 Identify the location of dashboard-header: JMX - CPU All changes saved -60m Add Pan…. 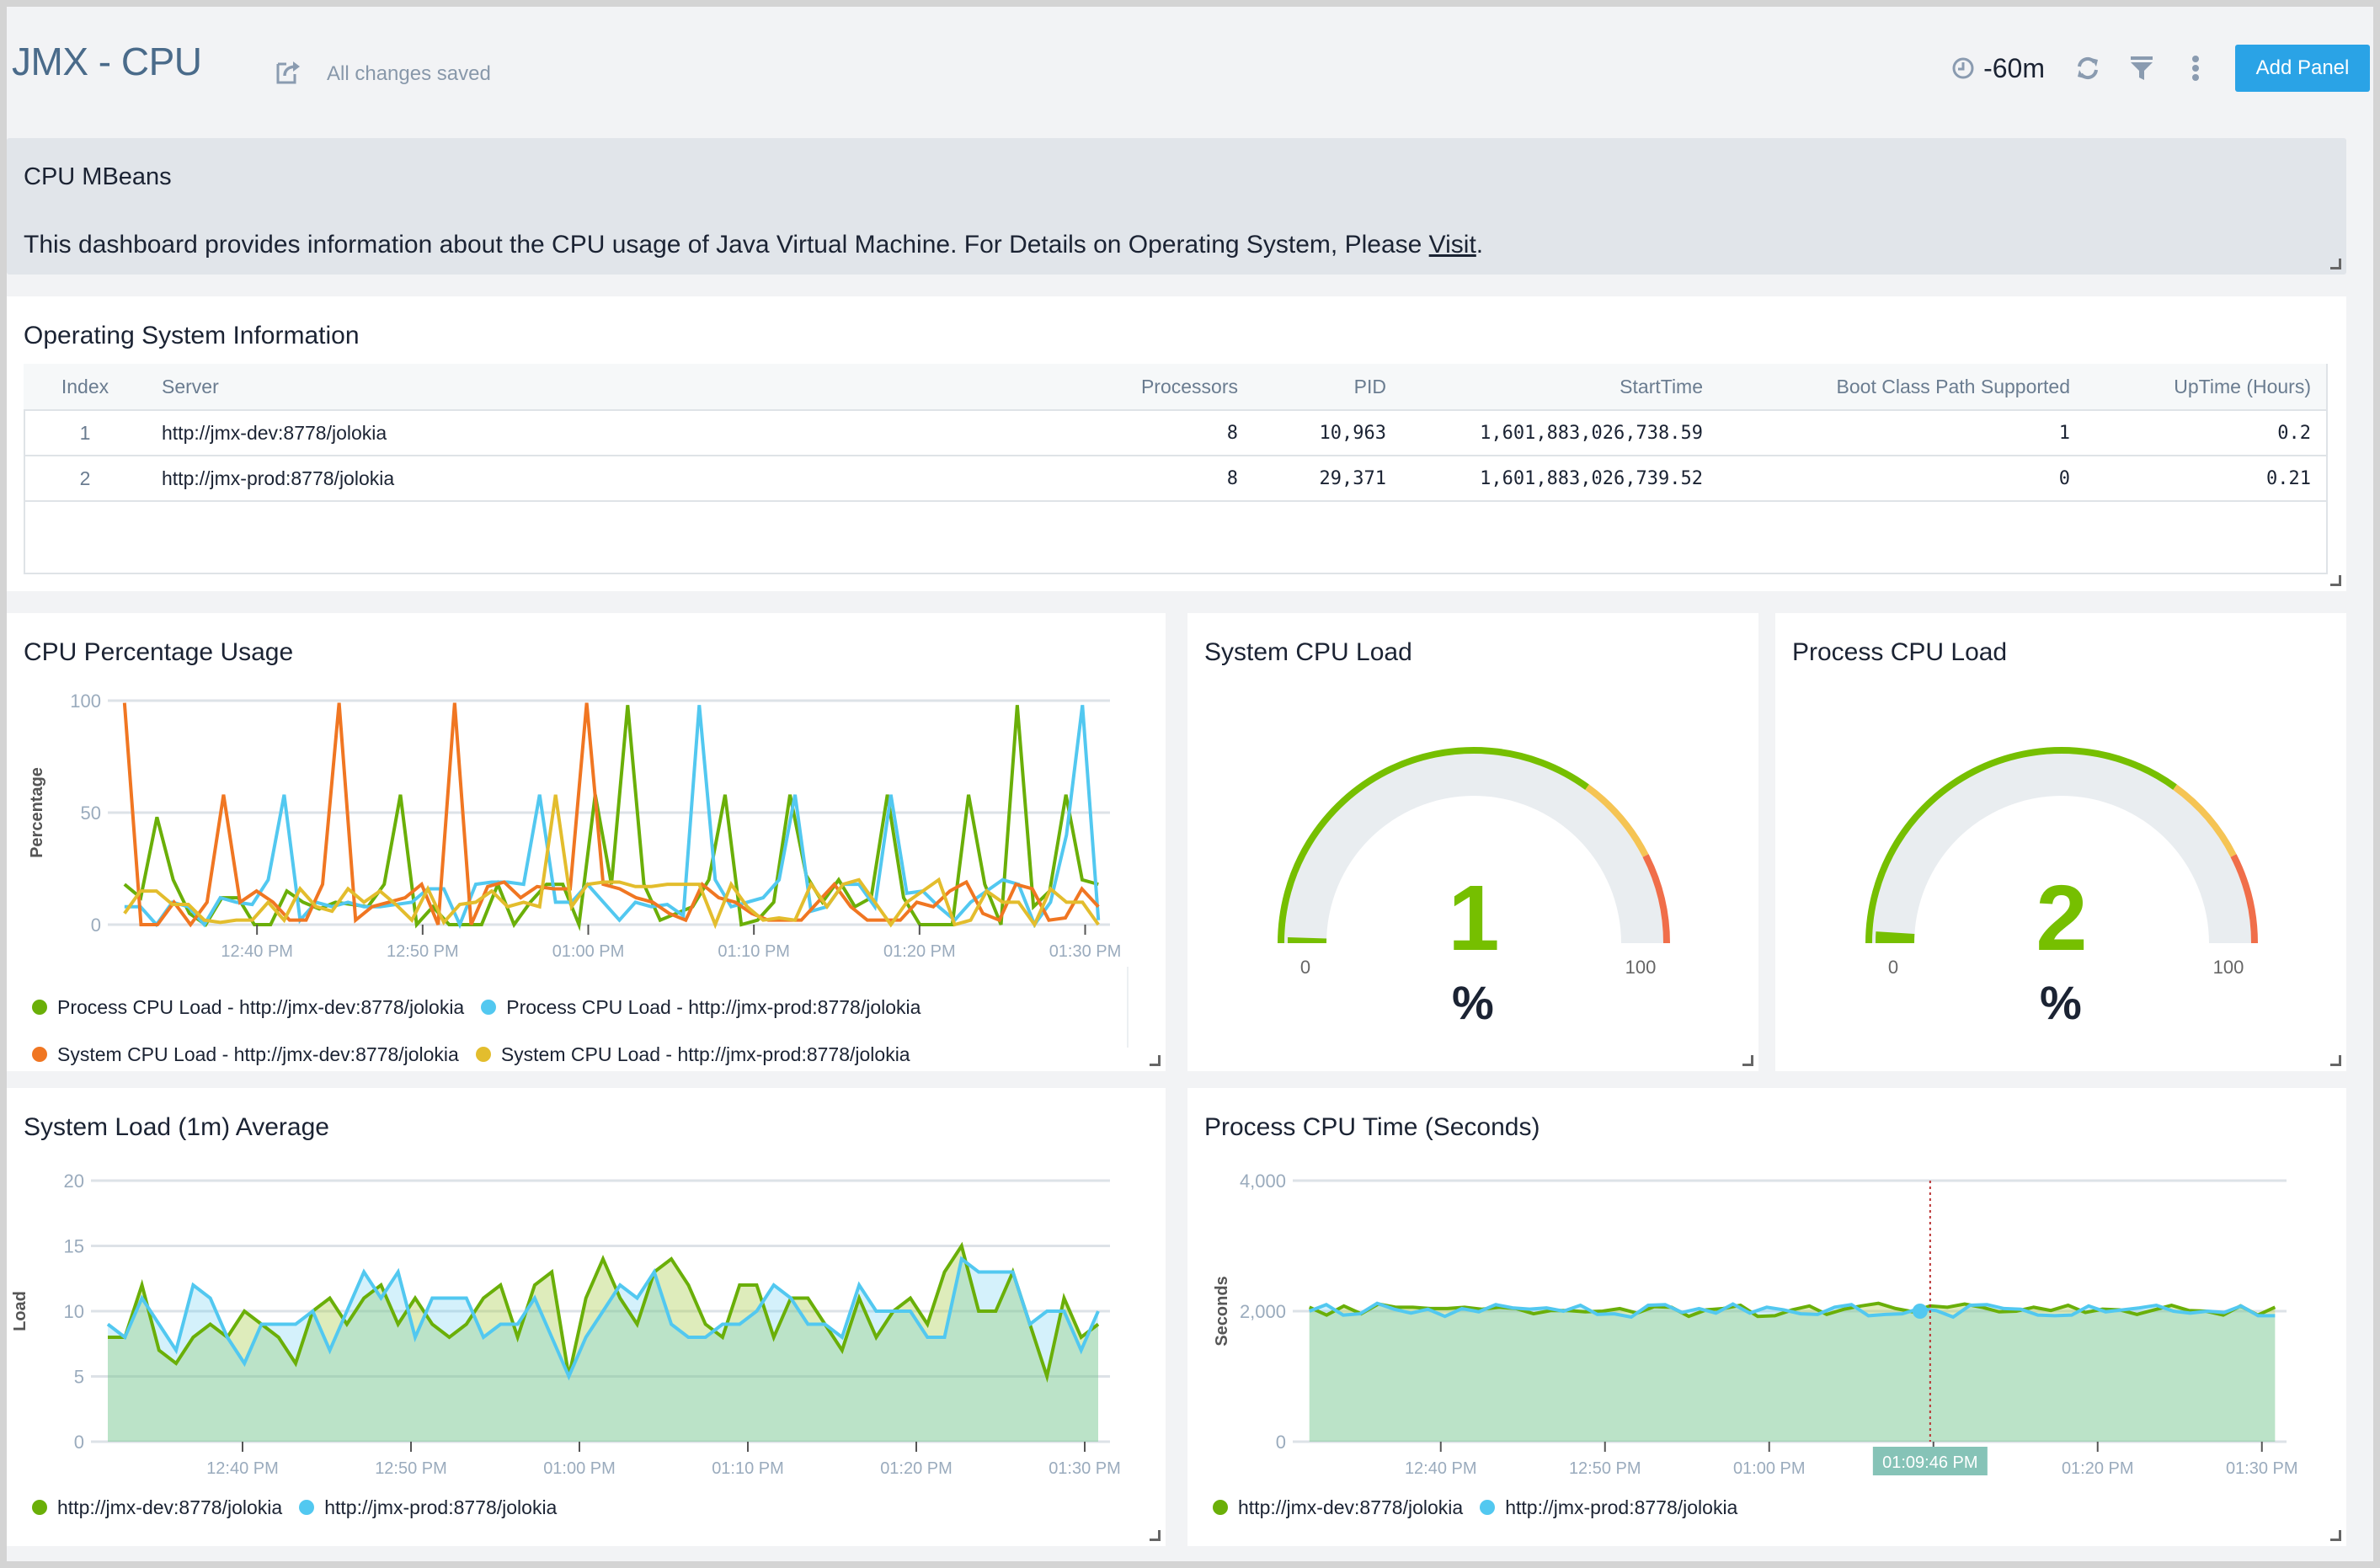
(1190, 70).